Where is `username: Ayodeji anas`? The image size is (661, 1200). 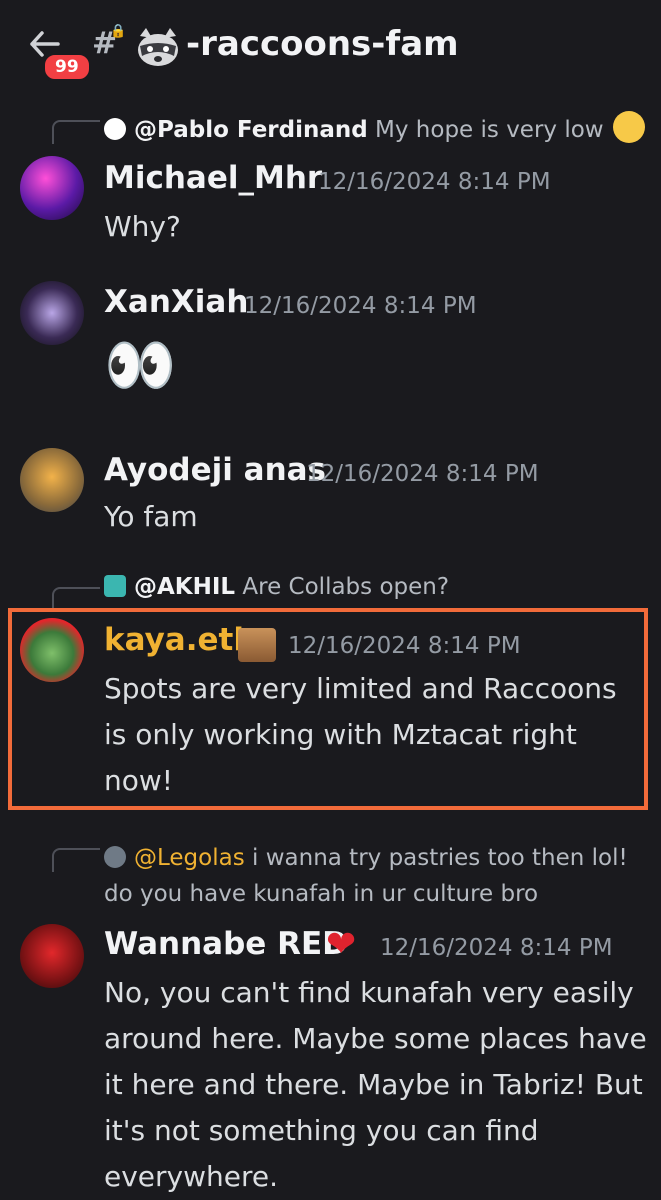
username: Ayodeji anas is located at coordinates (215, 470).